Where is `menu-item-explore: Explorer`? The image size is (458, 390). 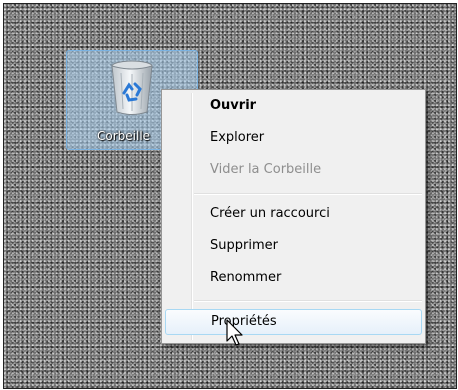 menu-item-explore: Explorer is located at coordinates (293, 138).